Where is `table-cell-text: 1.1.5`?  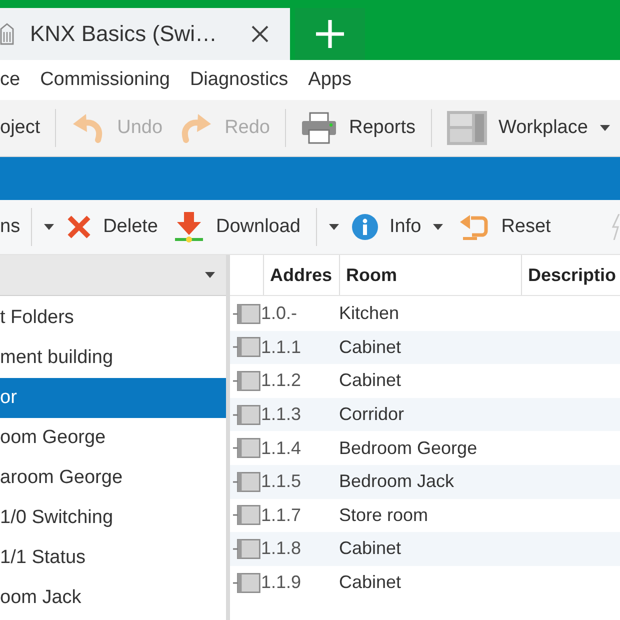
table-cell-text: 1.1.5 is located at coordinates (281, 481).